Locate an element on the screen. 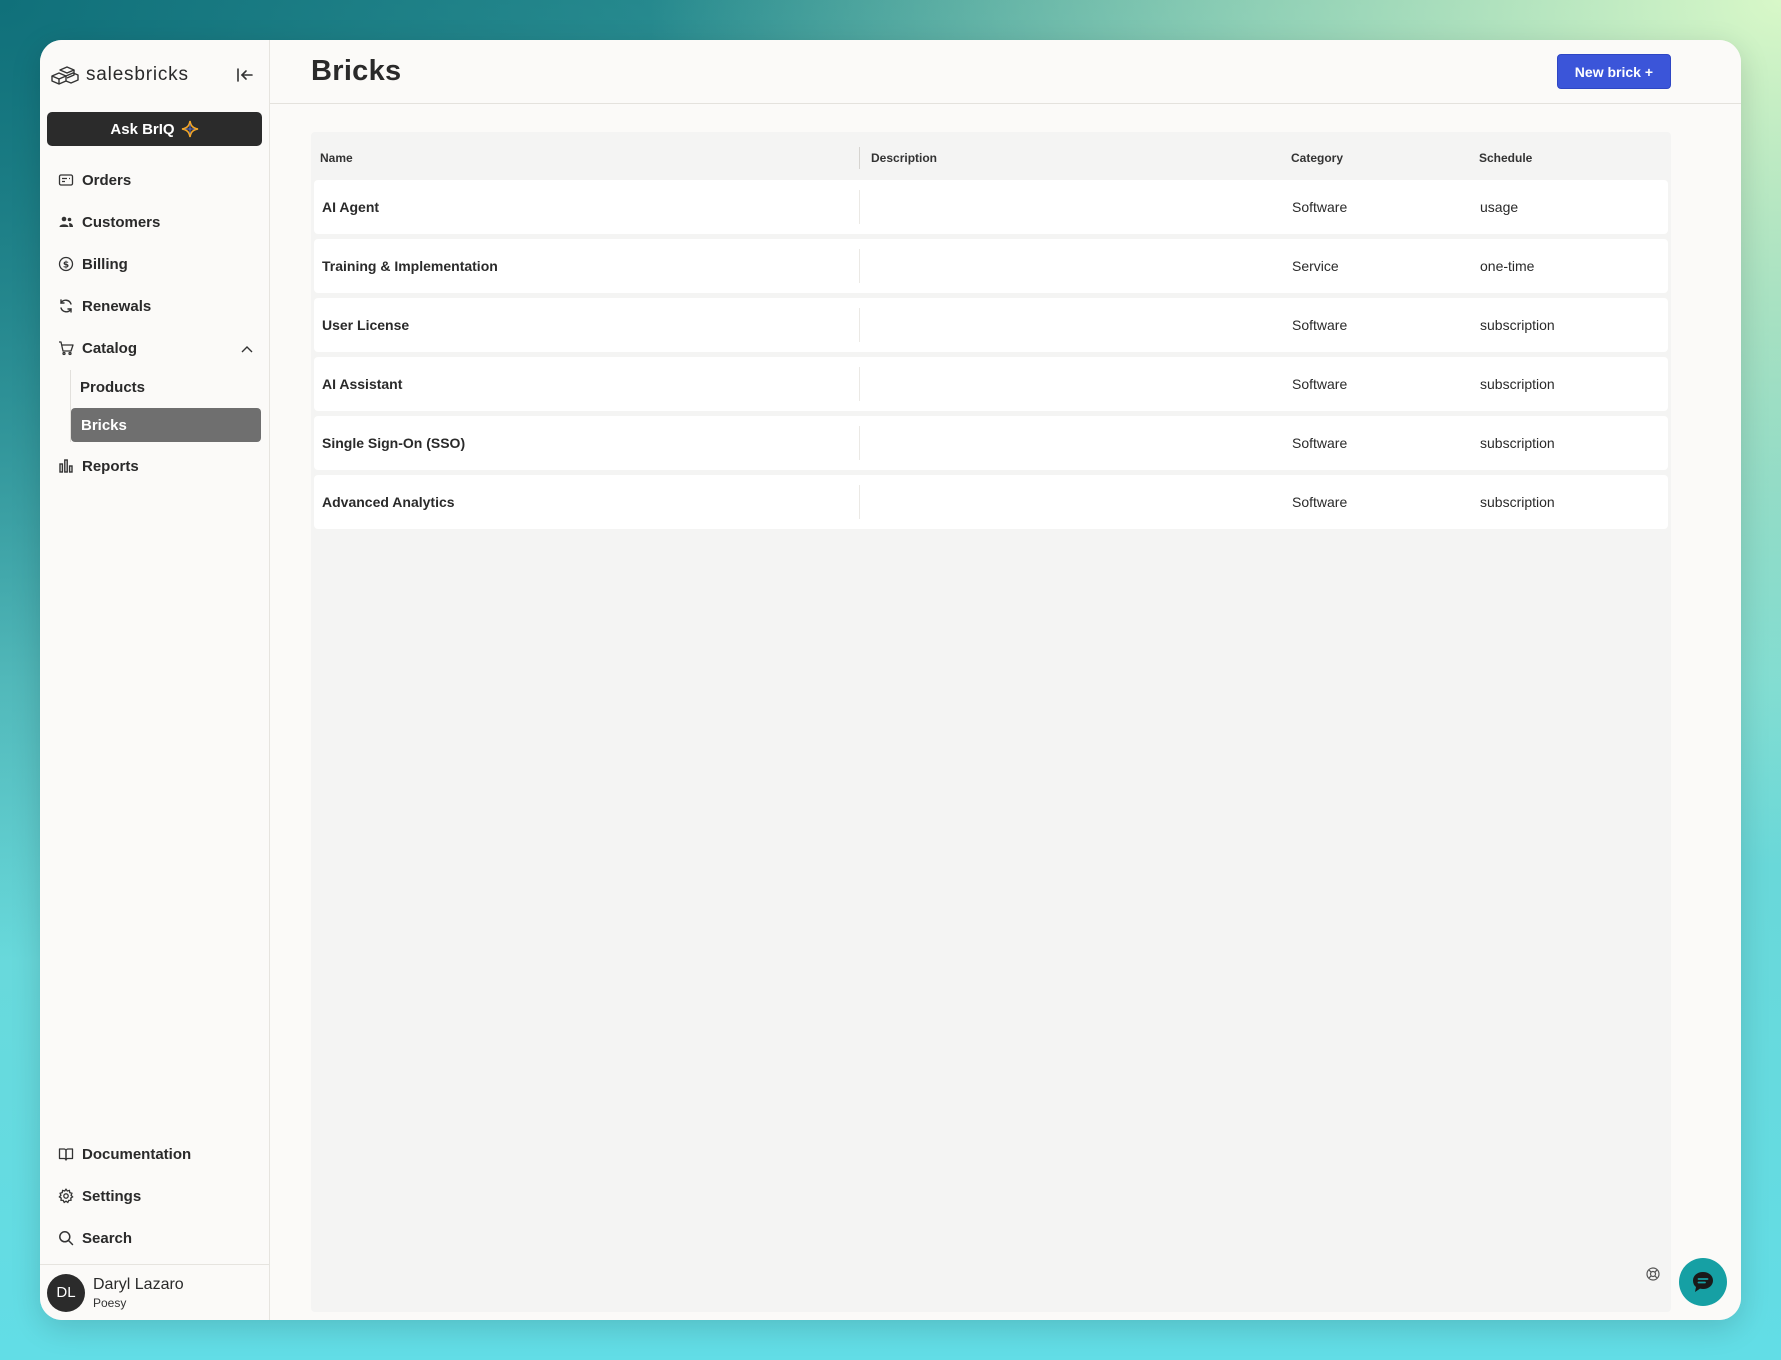  sidebar-item-label: Catalog is located at coordinates (110, 348).